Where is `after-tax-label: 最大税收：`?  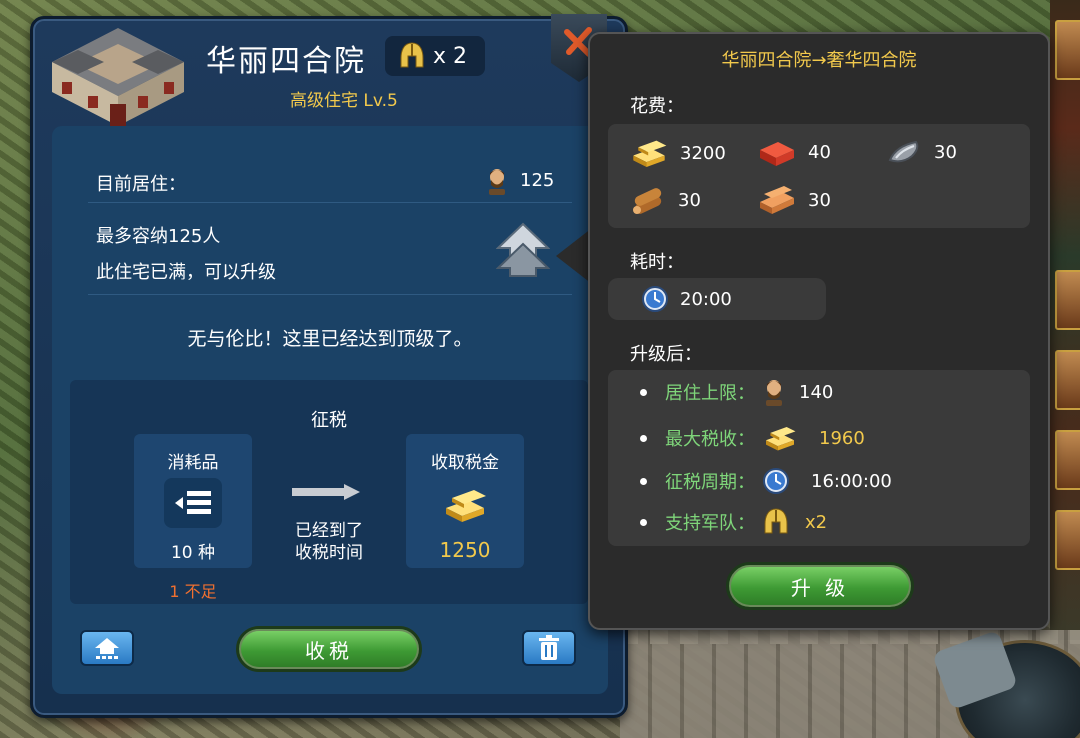
after-tax-label: 最大税收： is located at coordinates (710, 439).